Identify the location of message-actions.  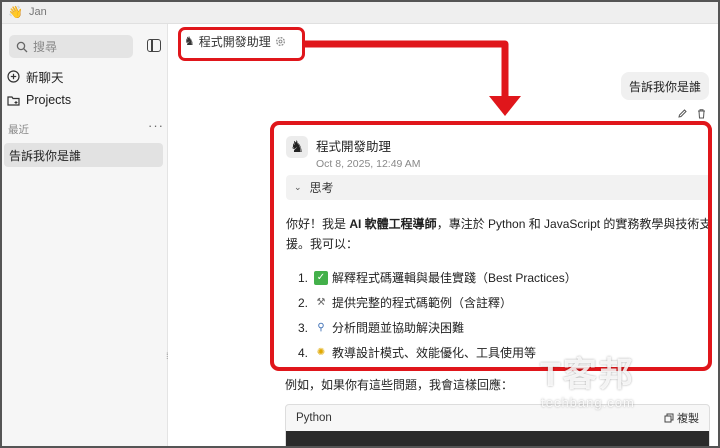
(692, 113).